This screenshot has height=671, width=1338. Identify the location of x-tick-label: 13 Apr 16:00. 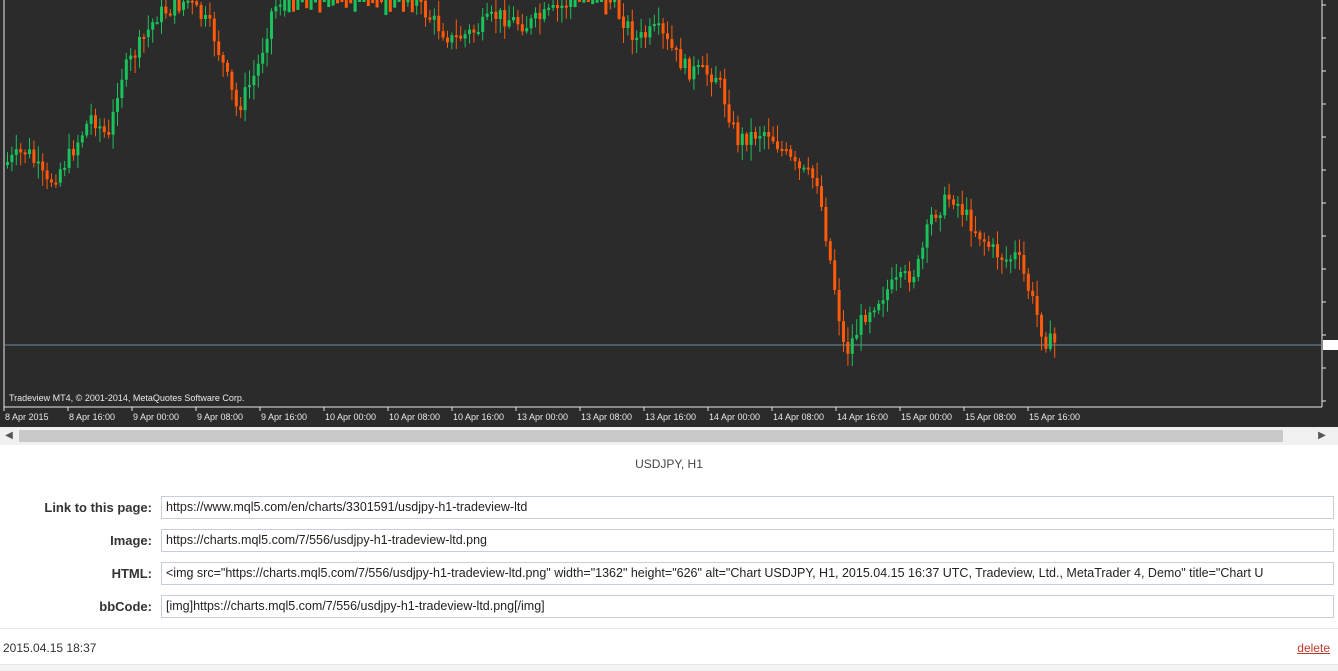
(670, 417).